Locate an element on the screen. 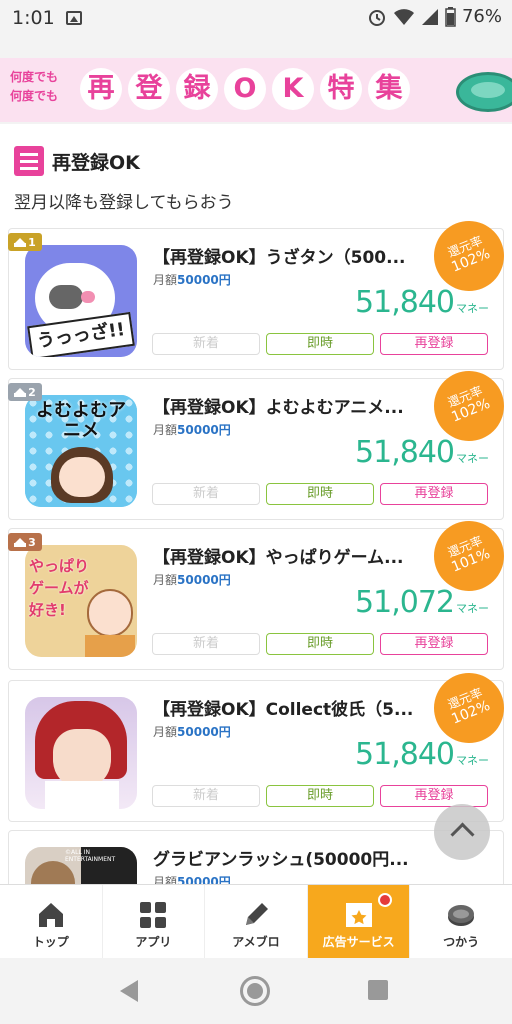  section-header: 再登録OK is located at coordinates (77, 161).